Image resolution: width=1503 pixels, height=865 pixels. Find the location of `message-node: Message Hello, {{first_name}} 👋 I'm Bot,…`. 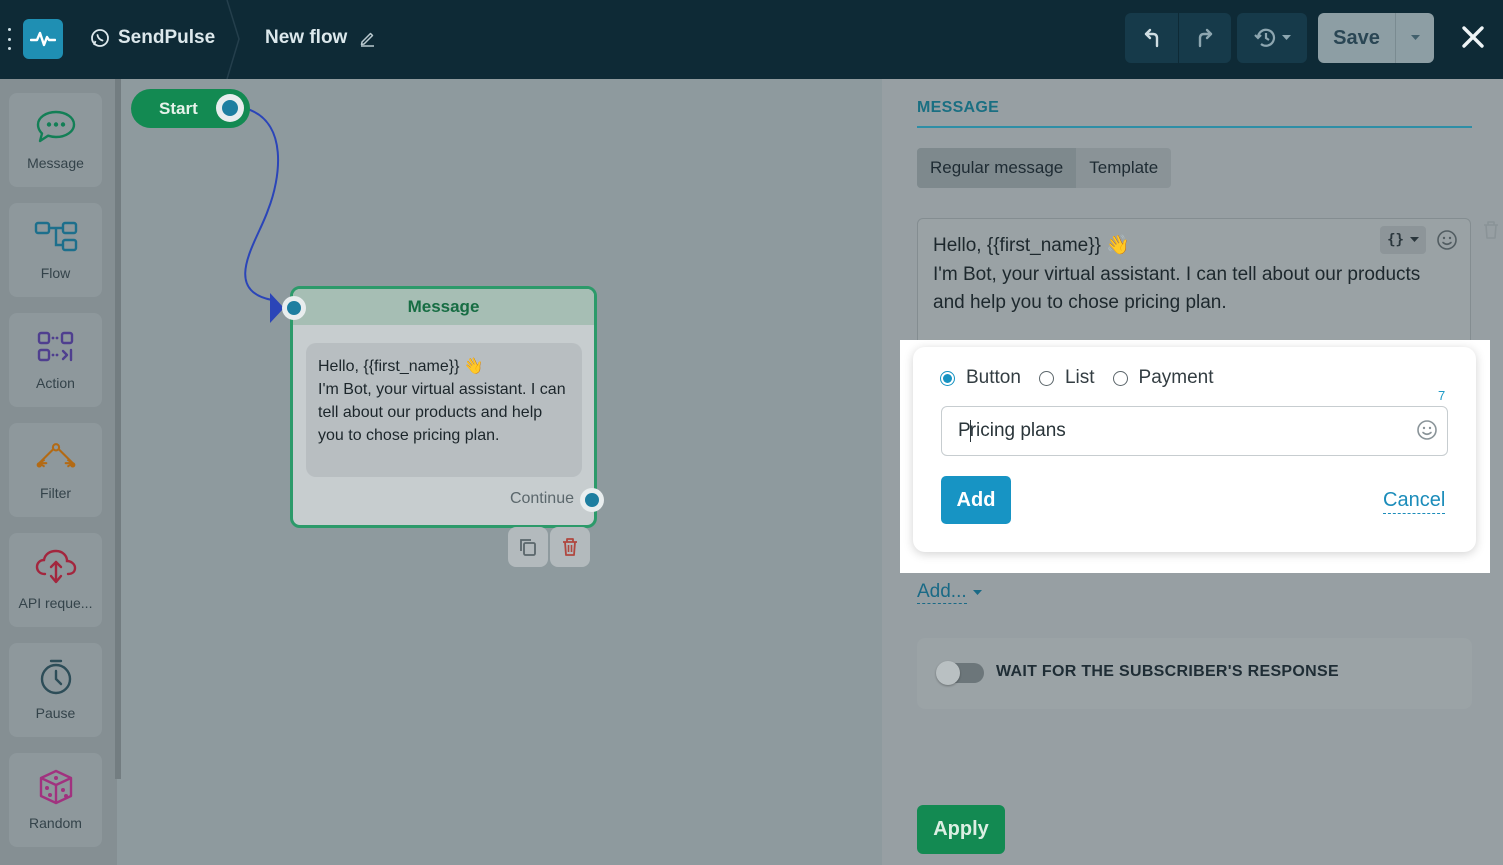

message-node: Message Hello, {{first_name}} 👋 I'm Bot,… is located at coordinates (443, 407).